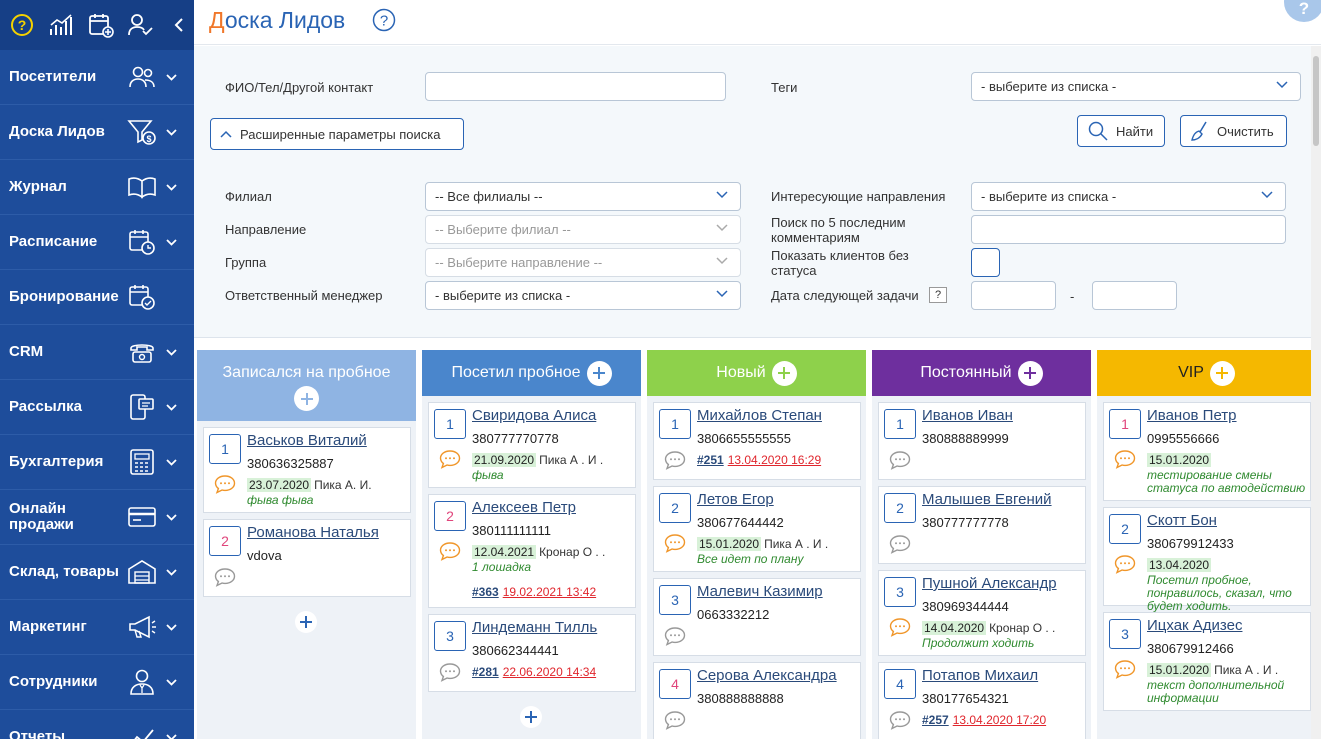 The height and width of the screenshot is (739, 1321). I want to click on scrollbar-thumb, so click(1316, 101).